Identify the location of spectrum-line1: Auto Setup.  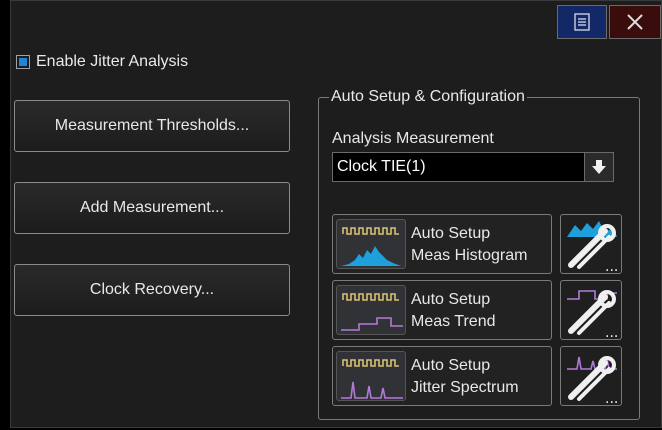
(451, 365).